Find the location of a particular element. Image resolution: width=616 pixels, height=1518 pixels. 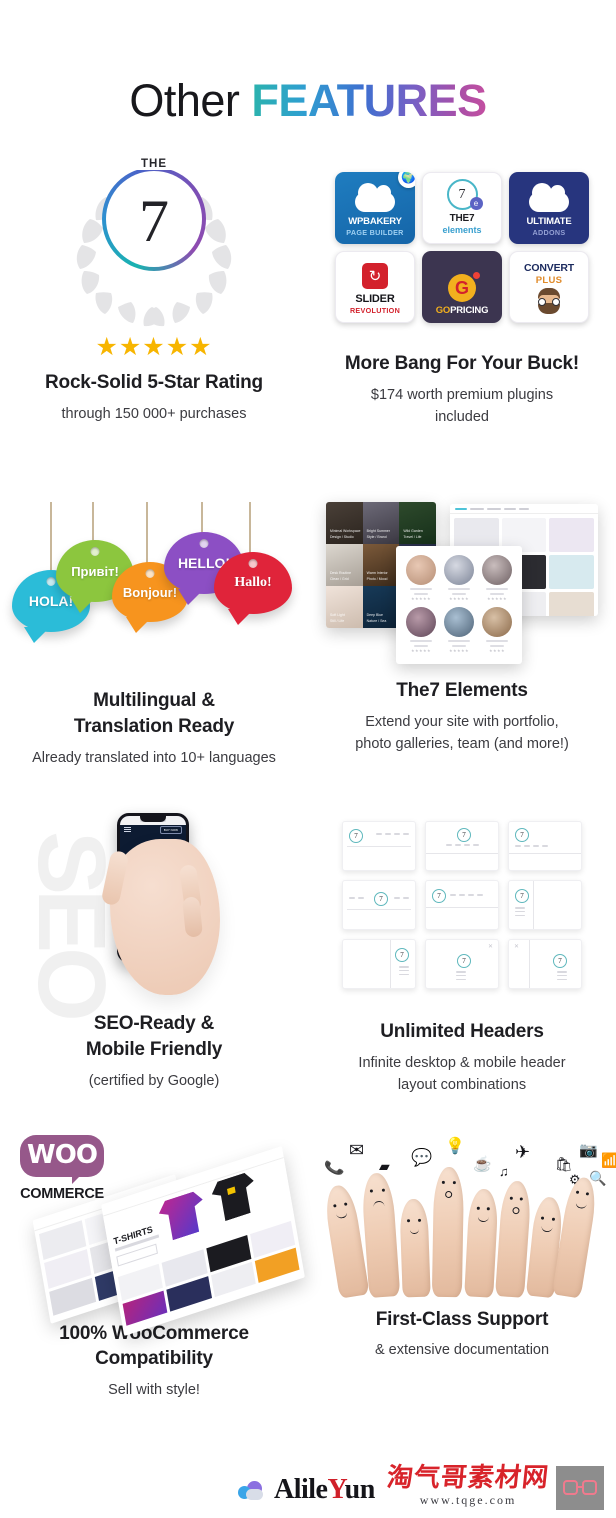

refresh-icon: ↻ is located at coordinates (375, 276).